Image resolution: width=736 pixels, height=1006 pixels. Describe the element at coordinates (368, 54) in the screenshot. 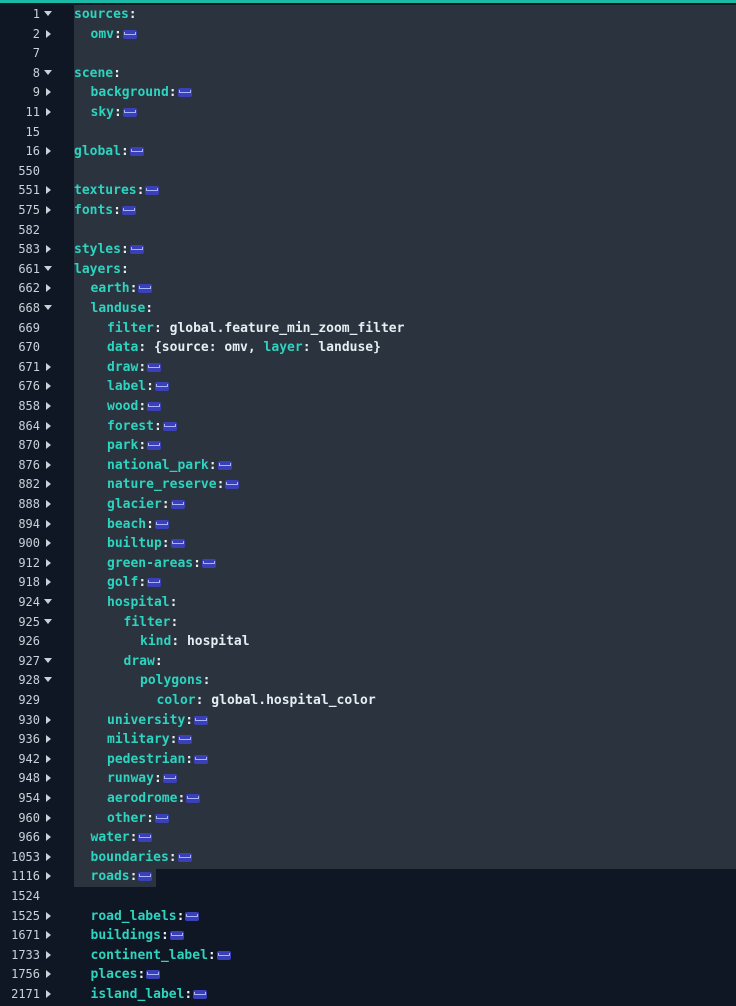

I see `code-line: 7` at that location.